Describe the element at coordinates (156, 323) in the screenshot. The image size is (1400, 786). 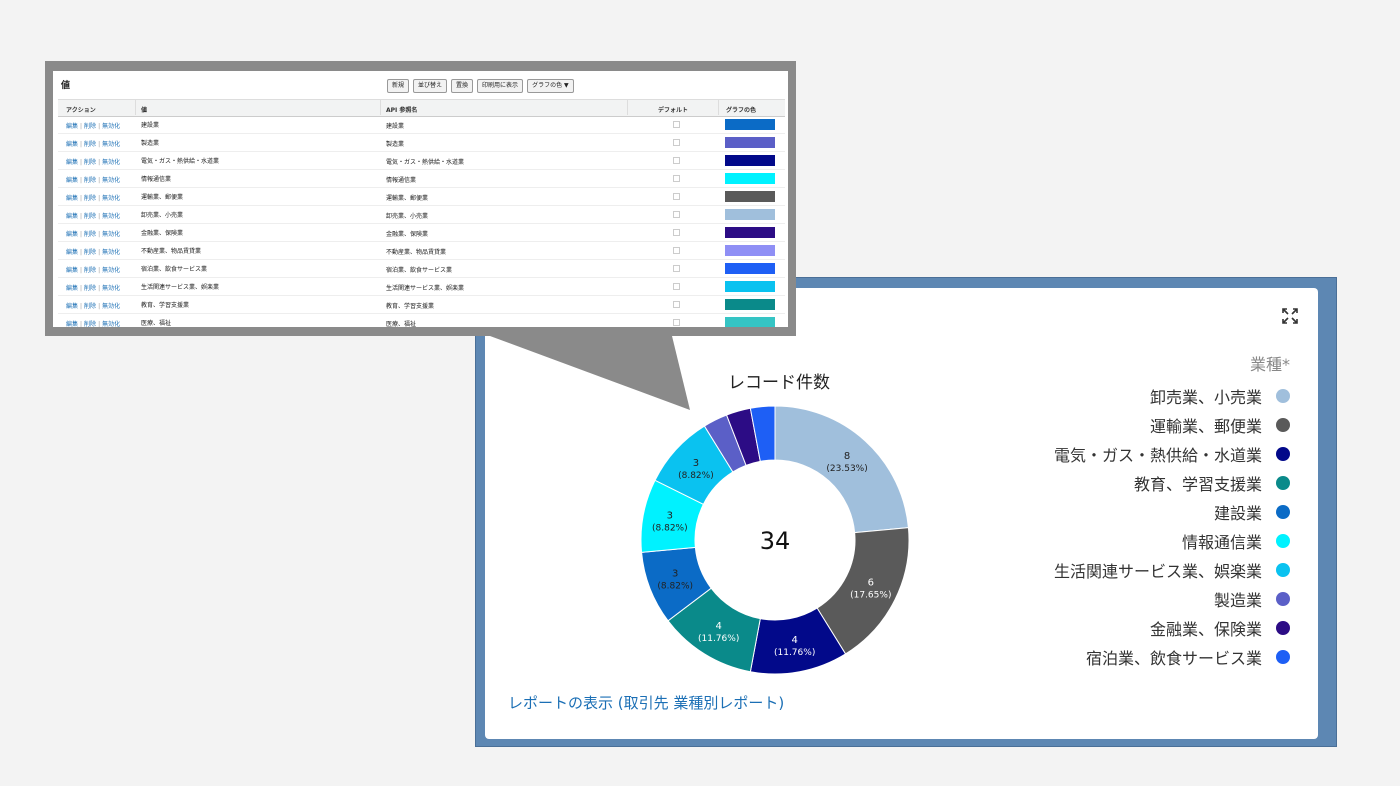
I see `cell-value: 医療、福祉` at that location.